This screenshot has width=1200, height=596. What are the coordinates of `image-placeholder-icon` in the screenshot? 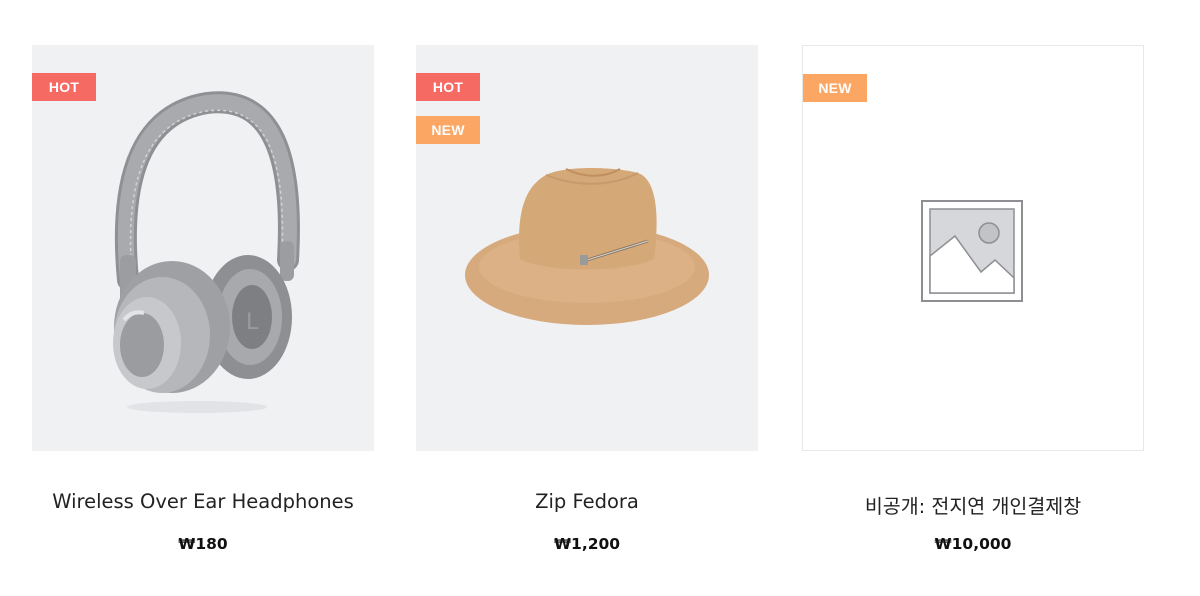 It's located at (972, 251).